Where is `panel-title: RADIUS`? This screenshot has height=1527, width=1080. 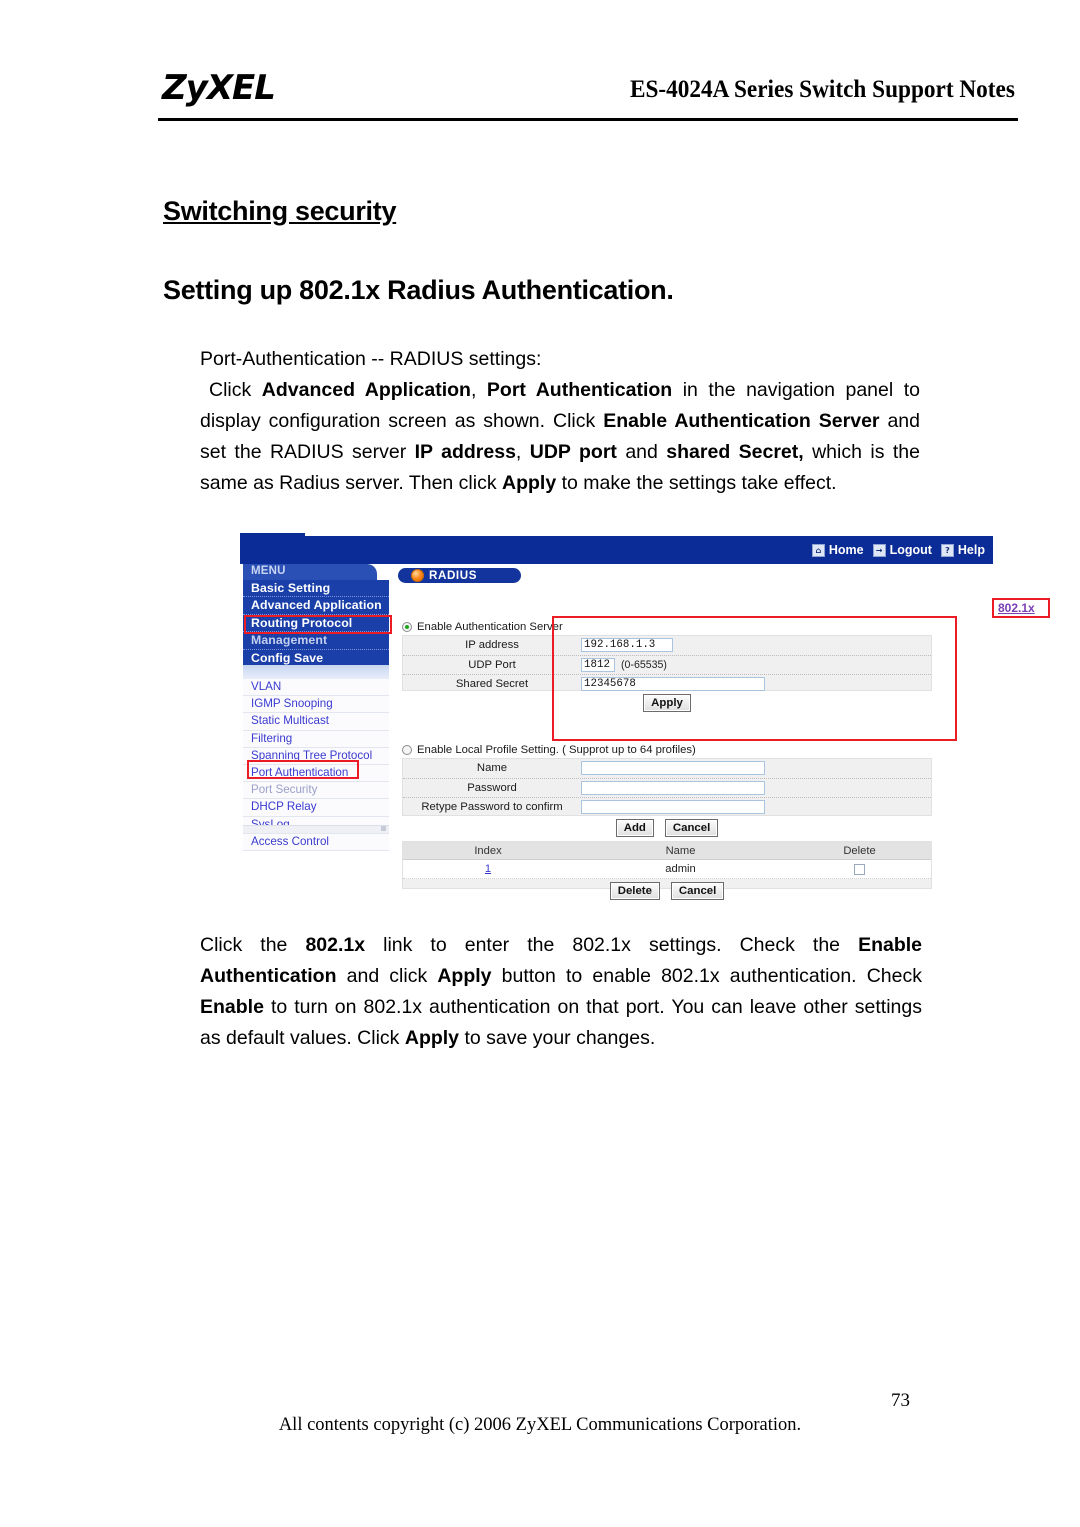 panel-title: RADIUS is located at coordinates (453, 575).